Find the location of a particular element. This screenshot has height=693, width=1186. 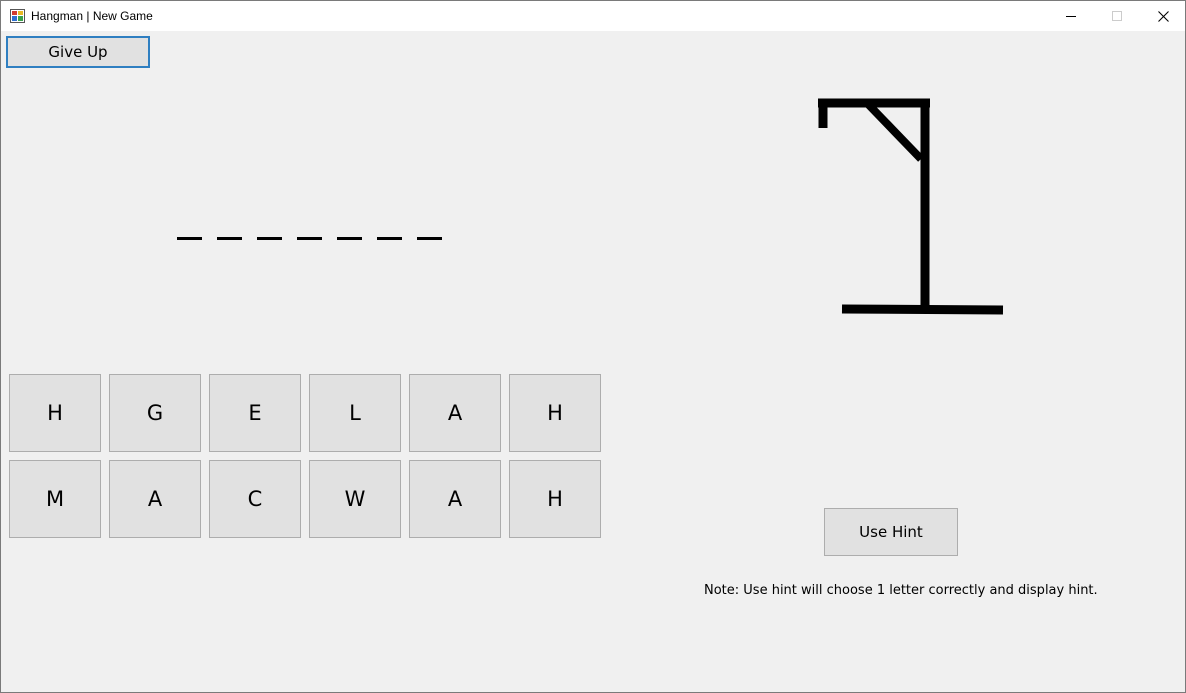

gallows-base is located at coordinates (922, 309).